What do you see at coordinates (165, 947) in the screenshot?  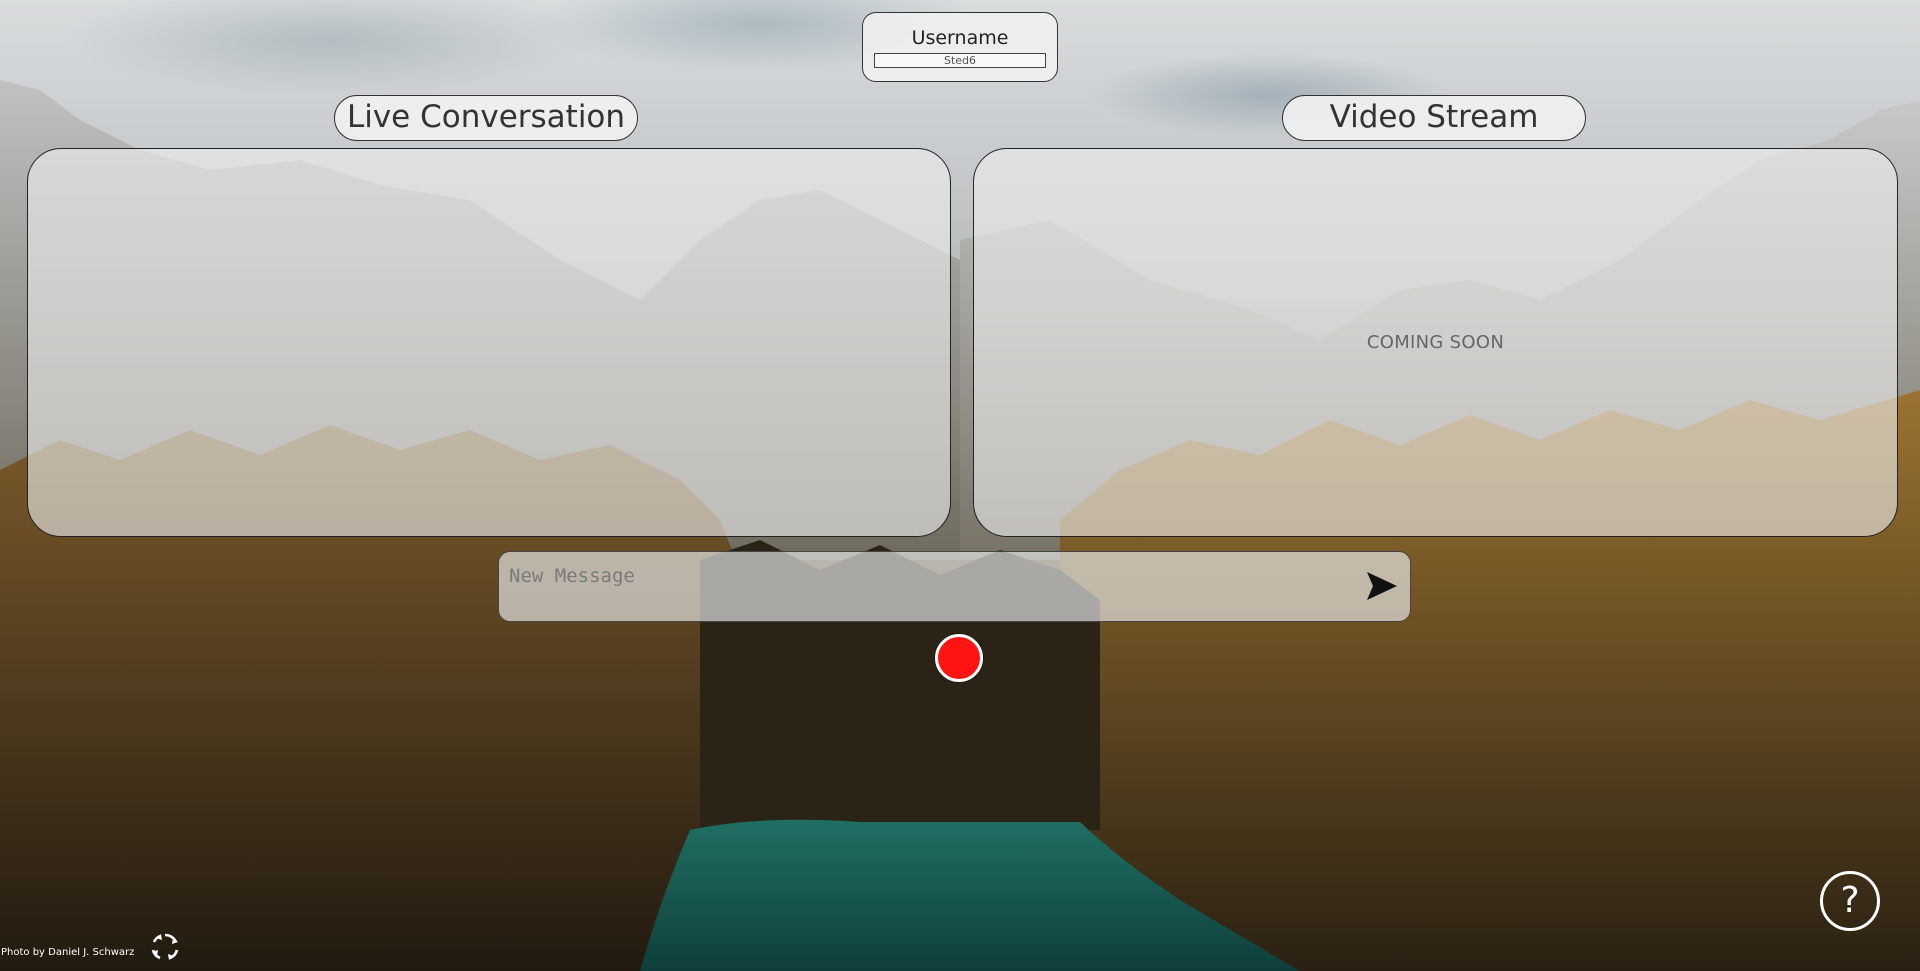 I see `refresh-icon` at bounding box center [165, 947].